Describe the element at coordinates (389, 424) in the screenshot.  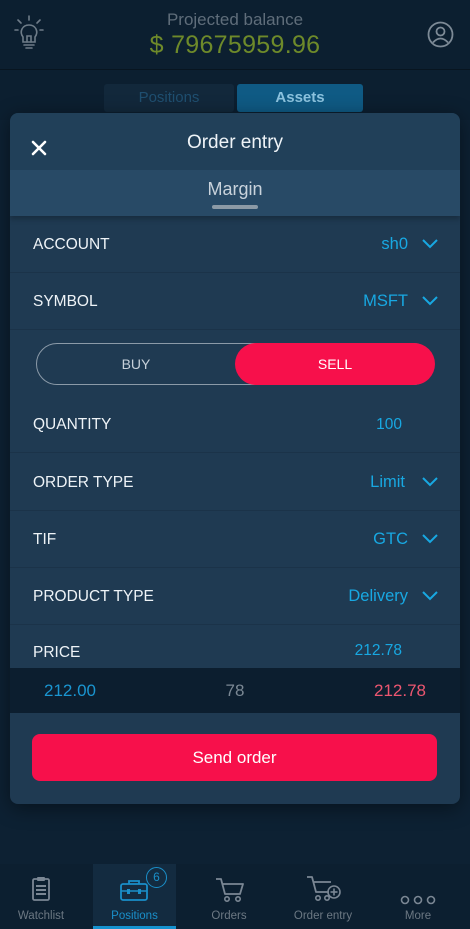
I see `quantity-input: 100` at that location.